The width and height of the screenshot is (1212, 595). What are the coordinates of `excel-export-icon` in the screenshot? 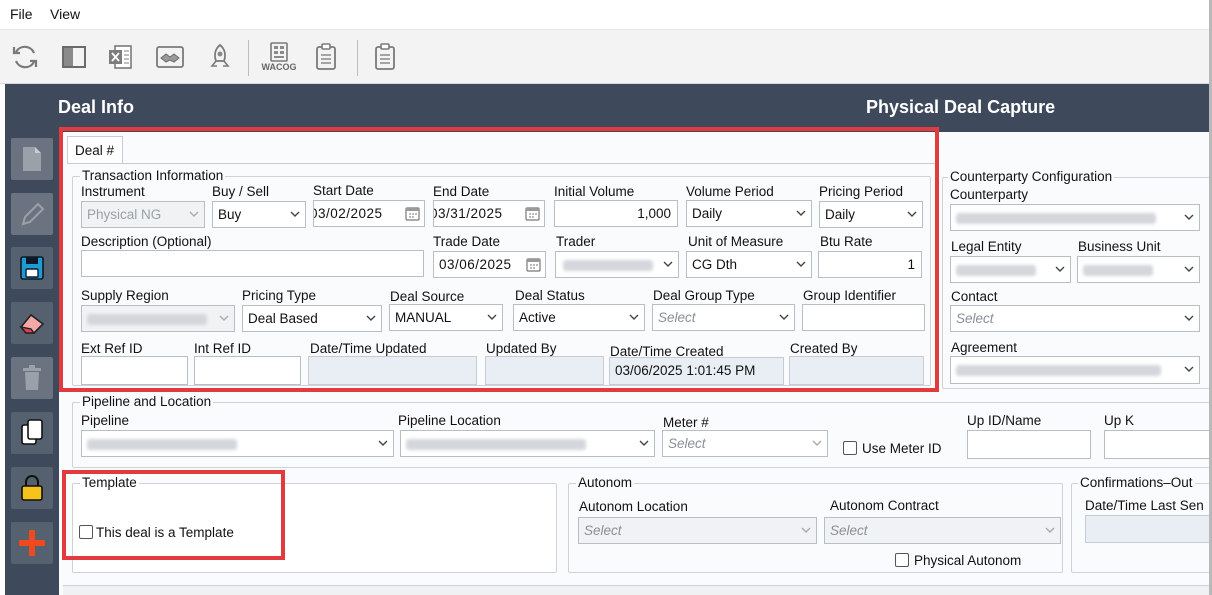 It's located at (120, 57).